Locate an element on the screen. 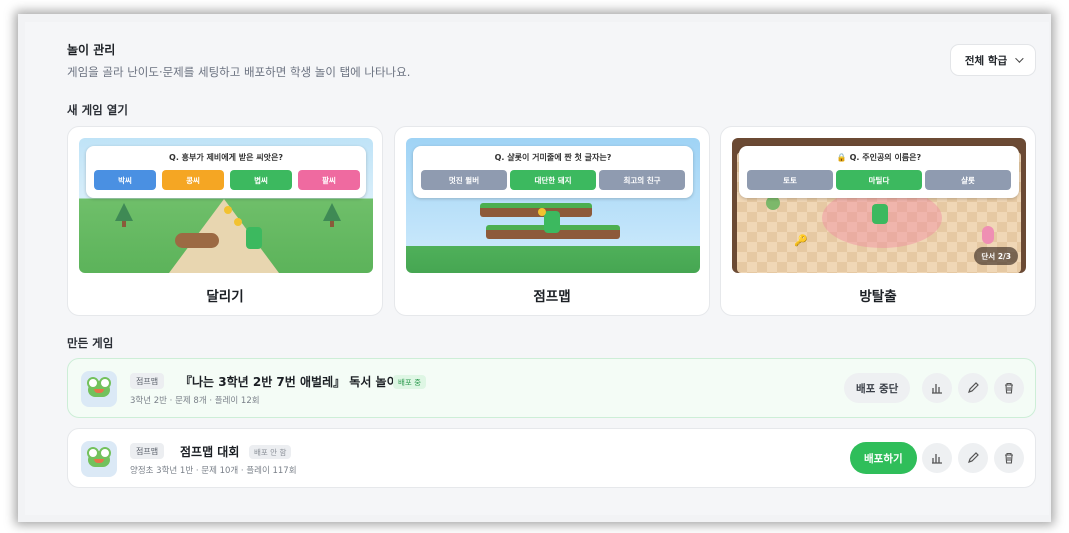  escape-room-preview: 🔑 단서 2/3 🔒 Q. 주인공의 이름은? 토토 마틸다 샬롯 is located at coordinates (879, 205).